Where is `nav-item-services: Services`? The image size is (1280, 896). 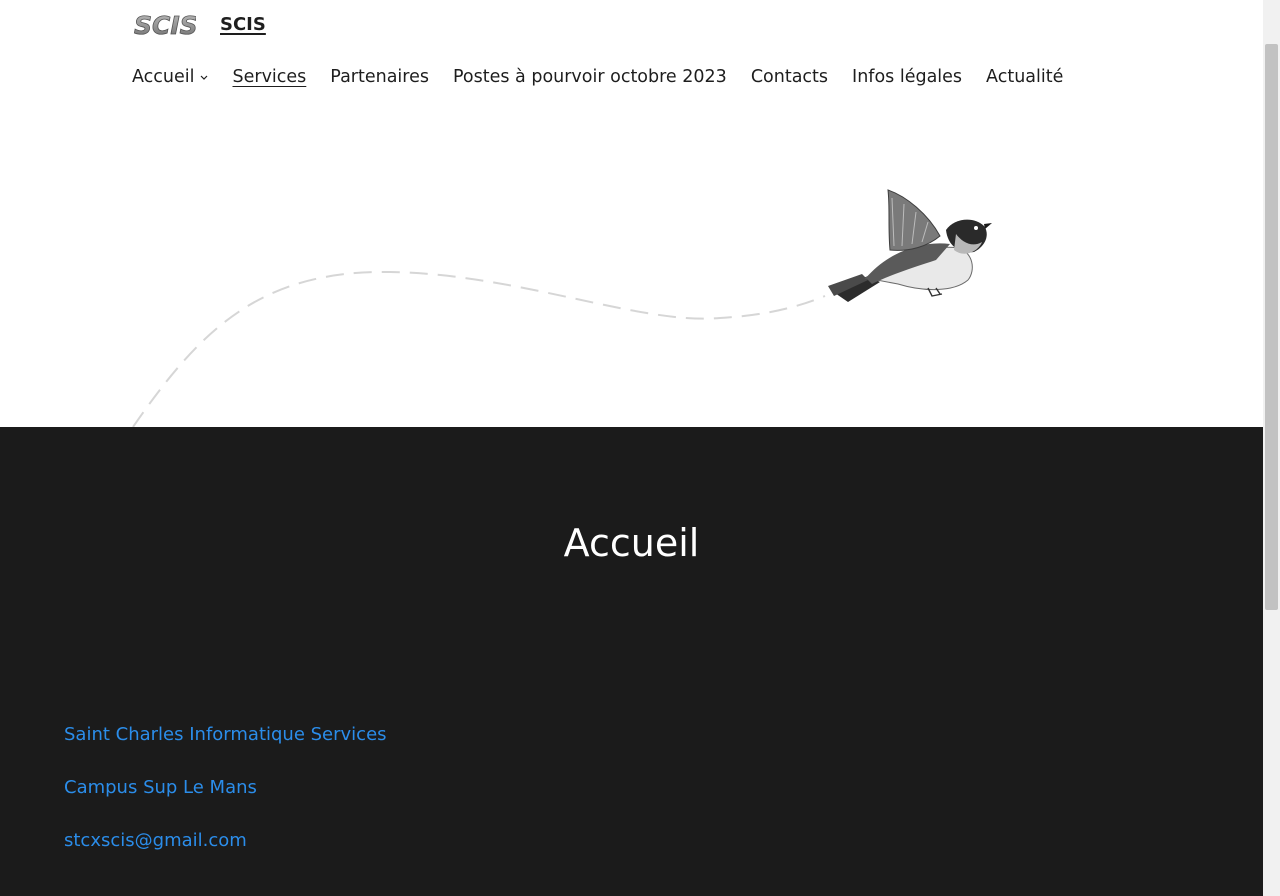
nav-item-services: Services is located at coordinates (270, 77).